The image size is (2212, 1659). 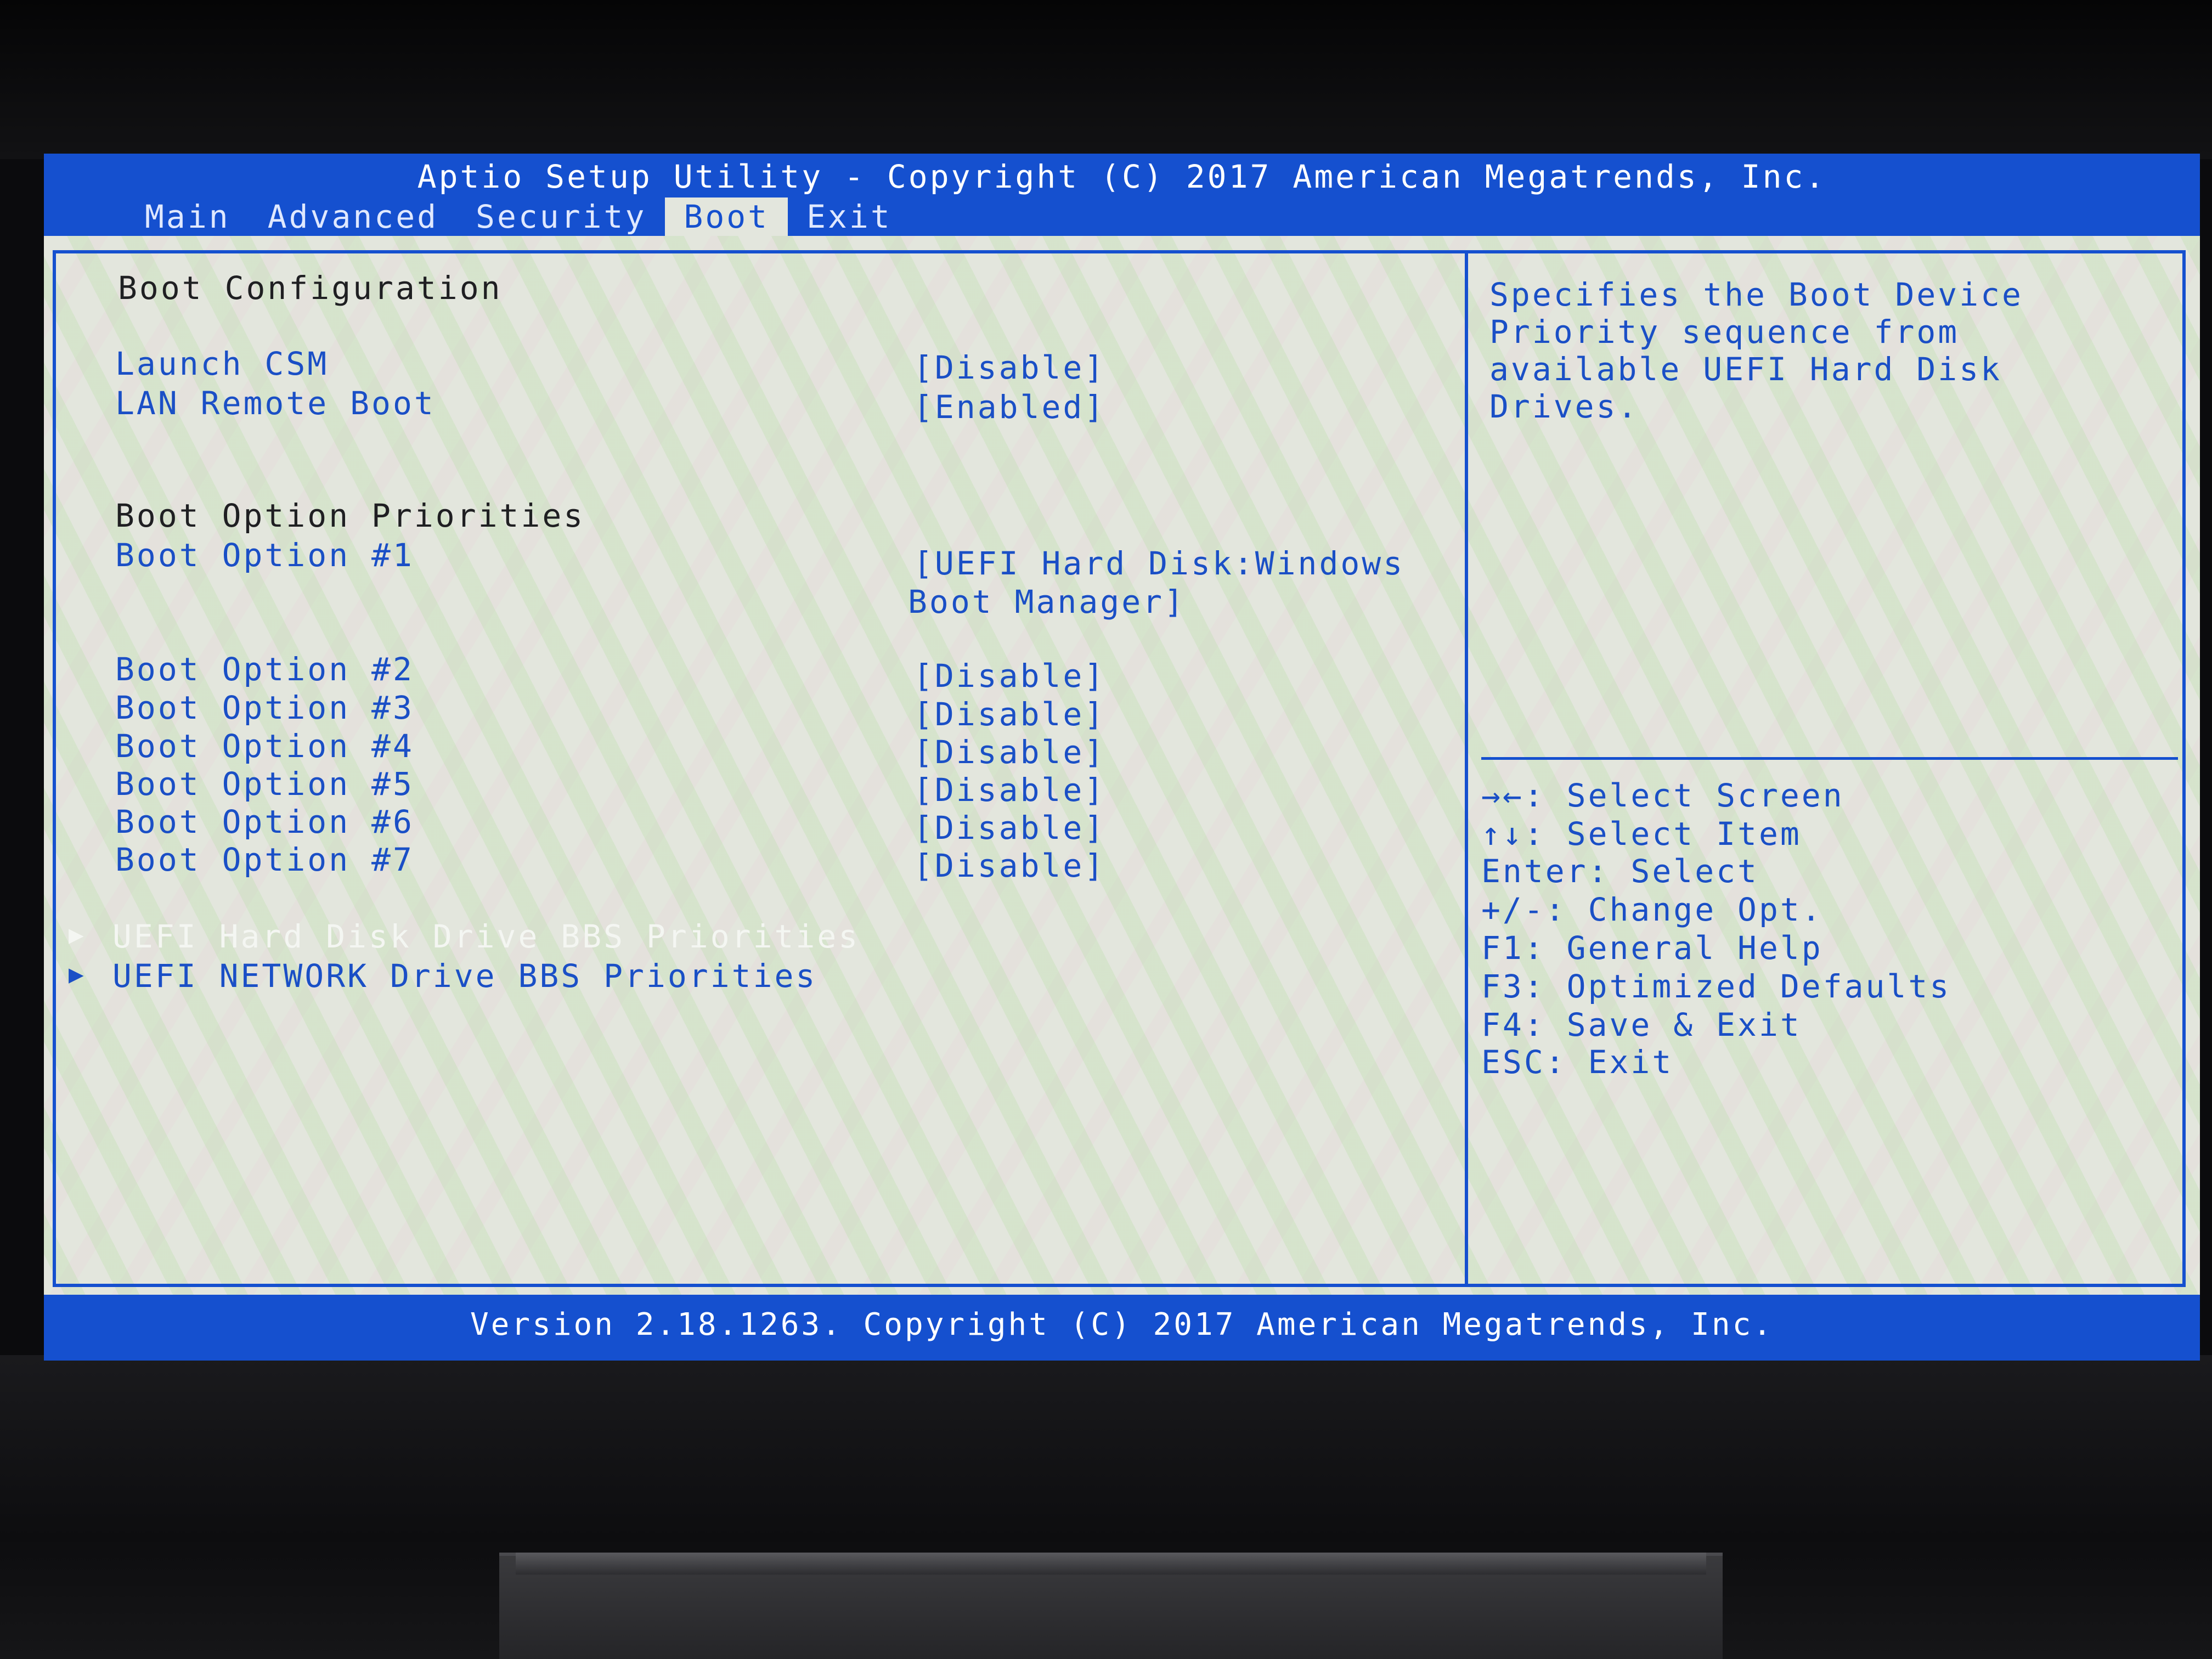 What do you see at coordinates (1620, 871) in the screenshot?
I see `key-hint-enter-select: Enter: Select` at bounding box center [1620, 871].